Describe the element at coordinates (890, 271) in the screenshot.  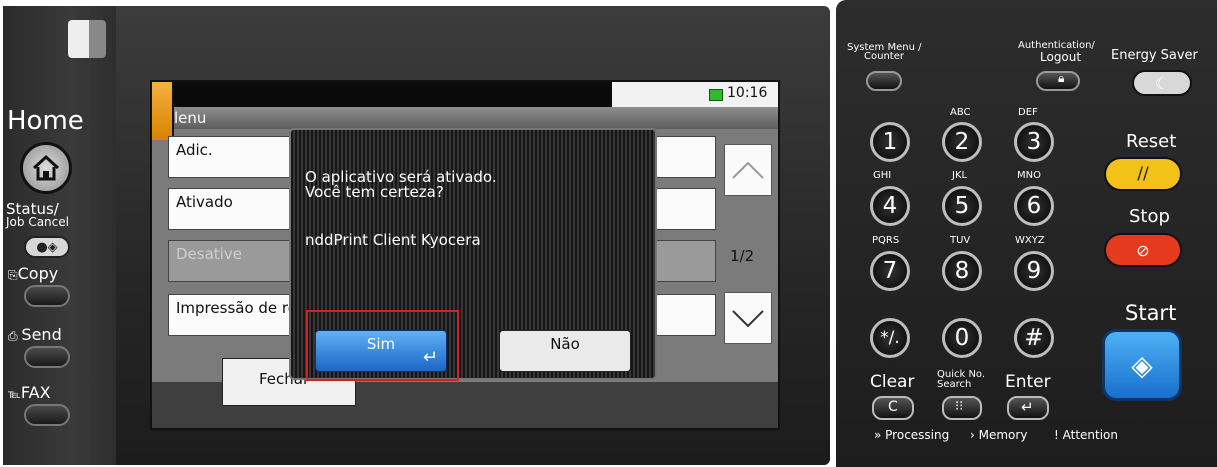
I see `key-7: 7` at that location.